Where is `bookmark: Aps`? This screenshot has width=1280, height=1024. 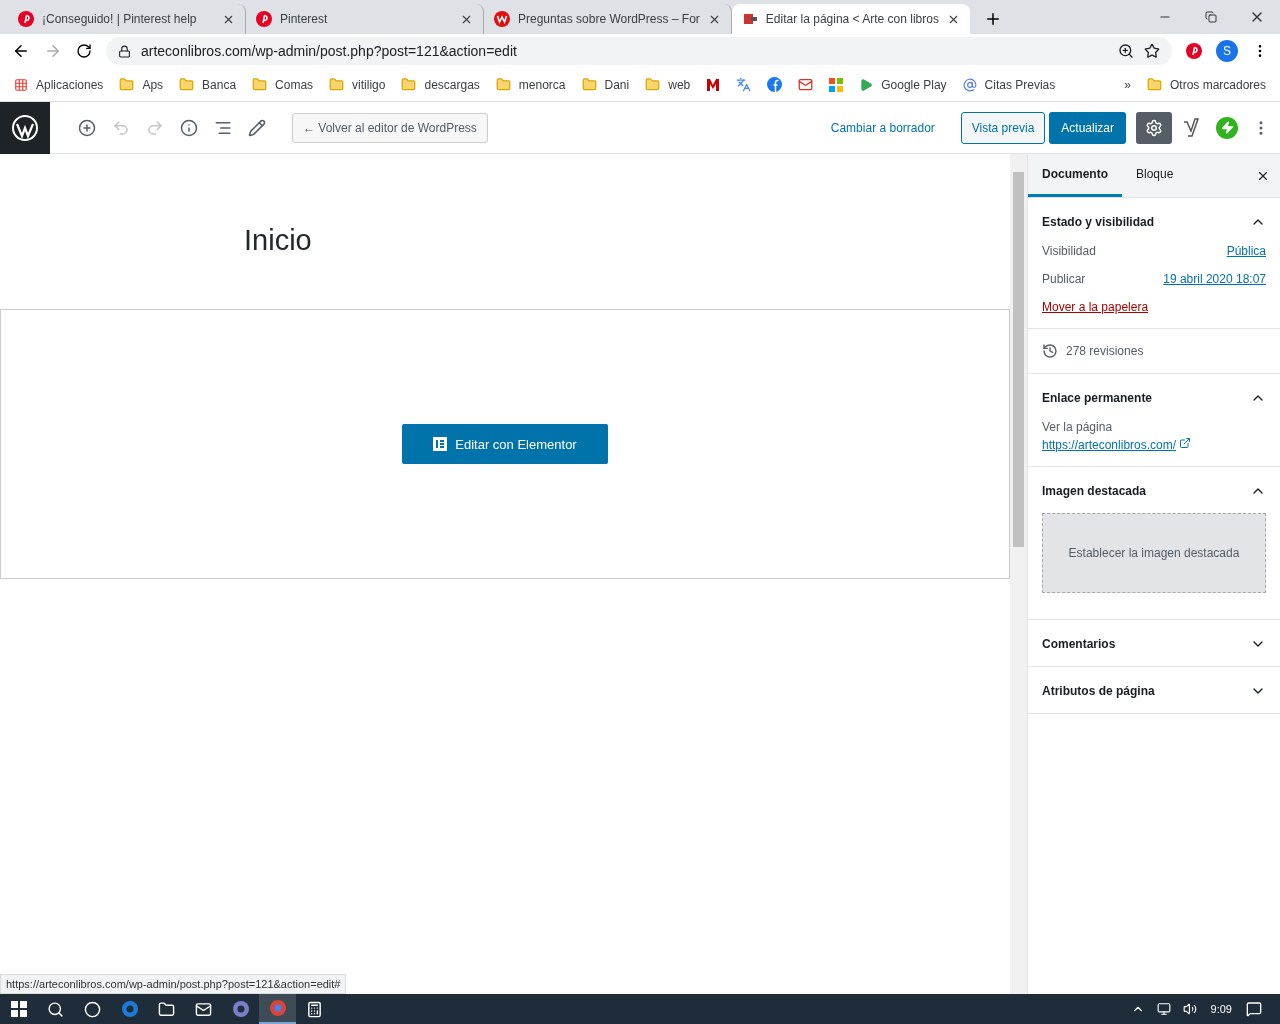
bookmark: Aps is located at coordinates (141, 84).